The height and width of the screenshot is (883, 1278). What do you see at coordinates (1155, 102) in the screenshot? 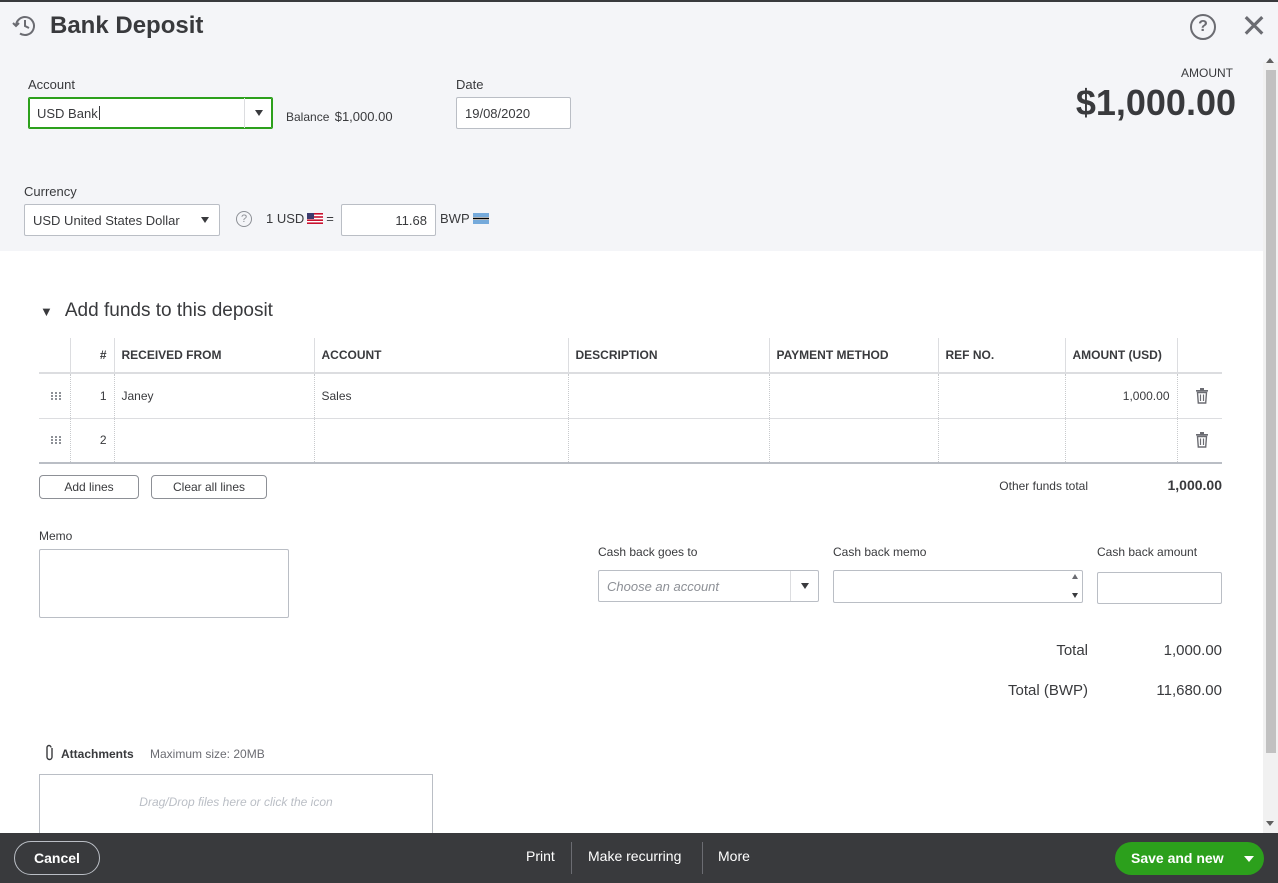
I see `amount-value: $1,000.00` at bounding box center [1155, 102].